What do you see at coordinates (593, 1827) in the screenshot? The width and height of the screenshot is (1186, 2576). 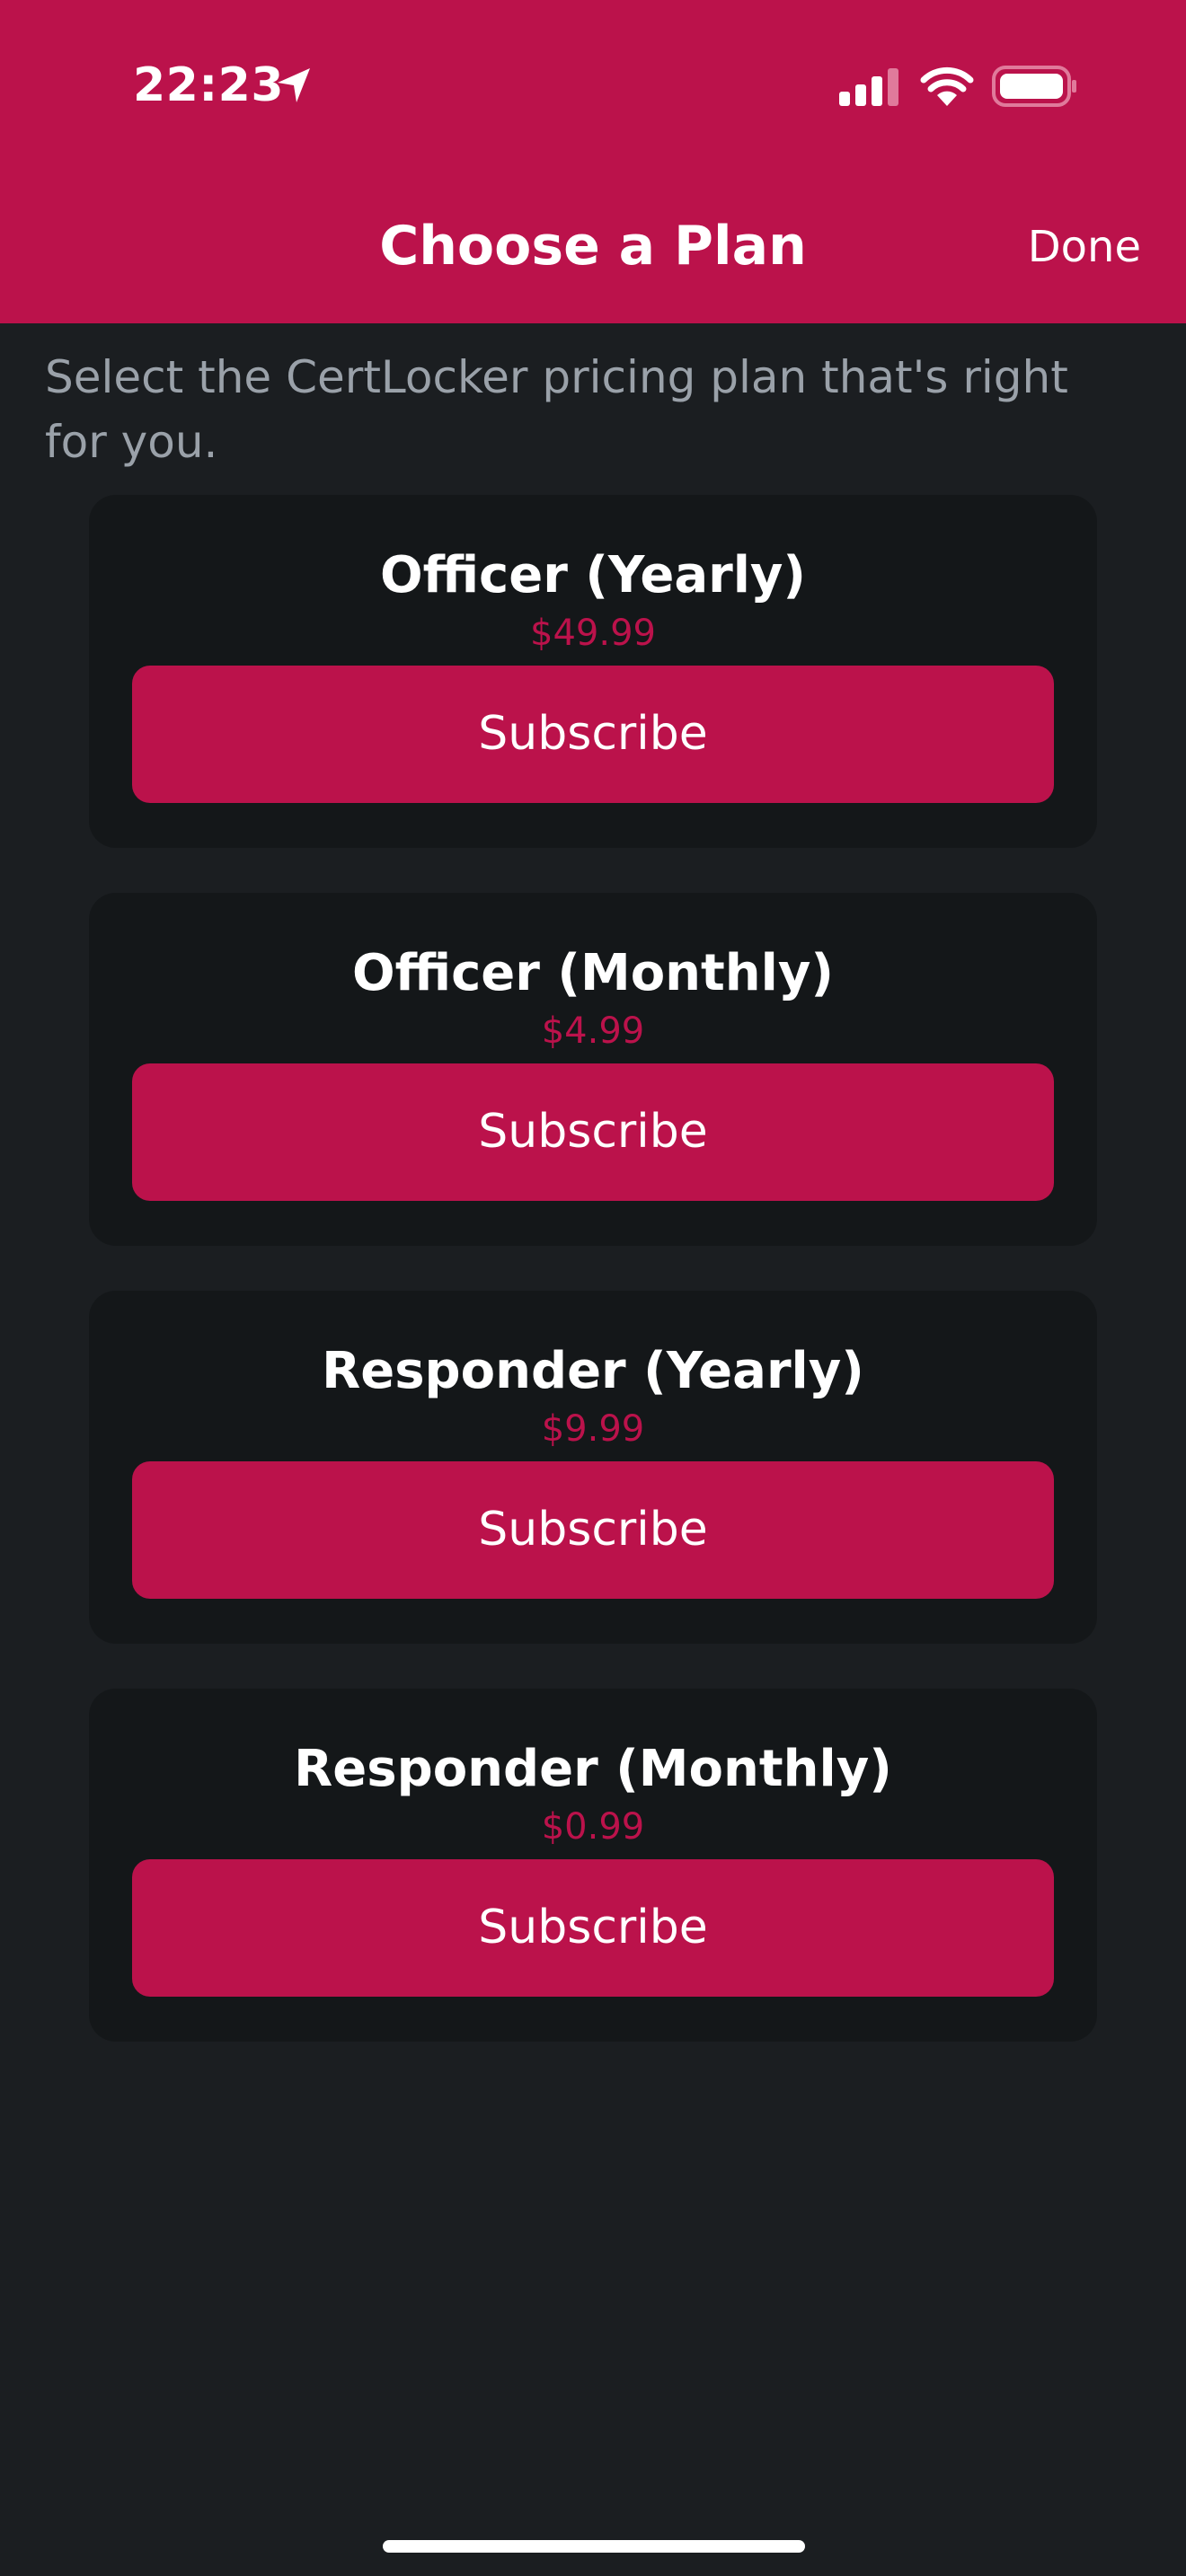 I see `plan-price: $0.99` at bounding box center [593, 1827].